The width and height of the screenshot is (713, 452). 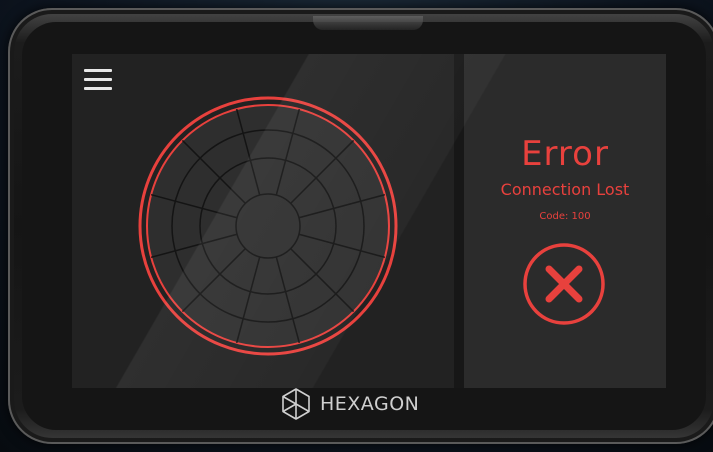 I want to click on dismiss-error-button, so click(x=564, y=284).